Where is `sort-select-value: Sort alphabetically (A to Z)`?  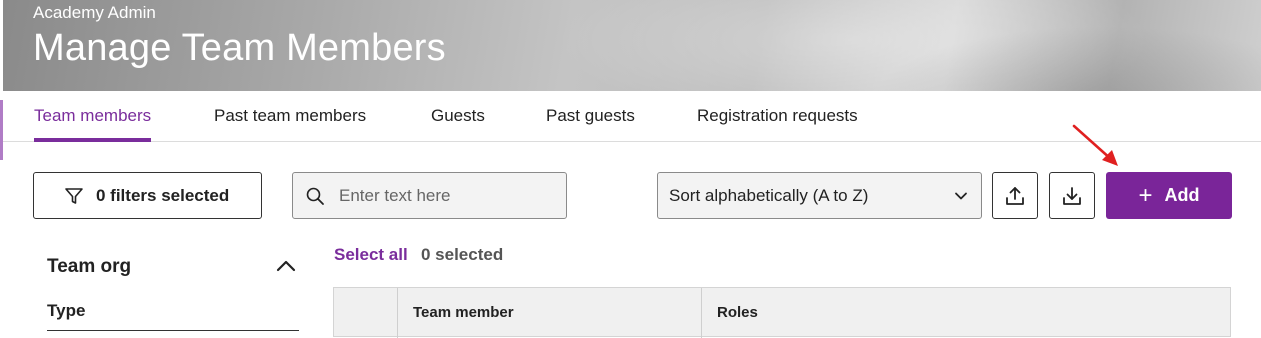
sort-select-value: Sort alphabetically (A to Z) is located at coordinates (769, 195).